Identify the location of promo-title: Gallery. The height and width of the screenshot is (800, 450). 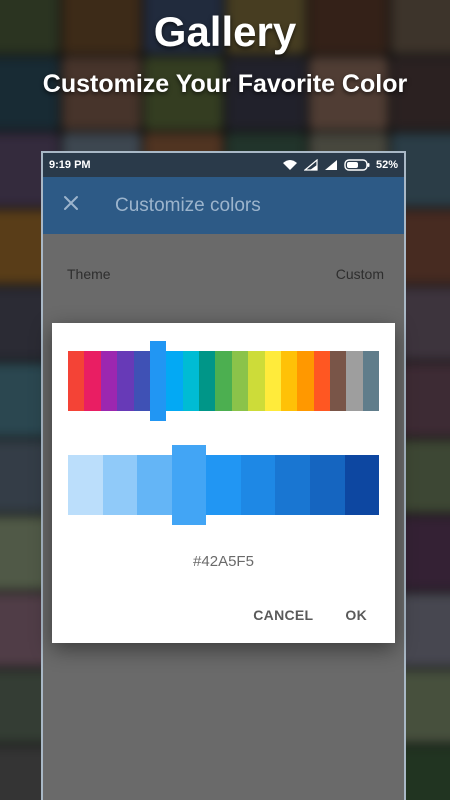
(225, 31).